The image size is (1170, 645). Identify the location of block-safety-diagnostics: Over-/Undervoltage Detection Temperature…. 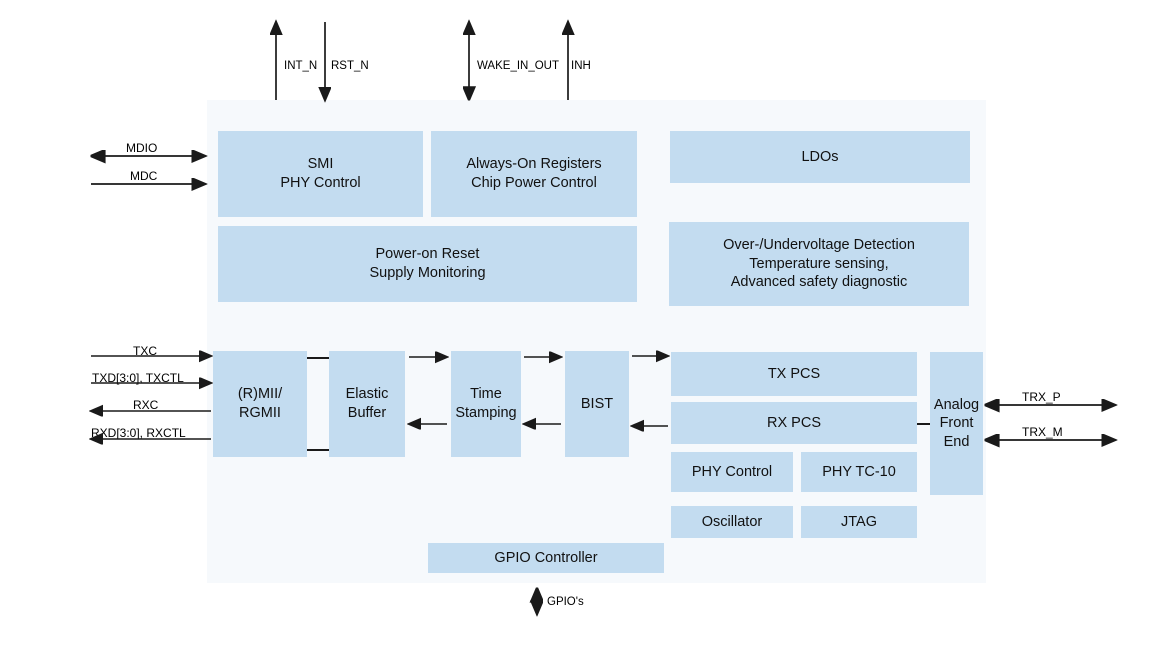
(819, 264).